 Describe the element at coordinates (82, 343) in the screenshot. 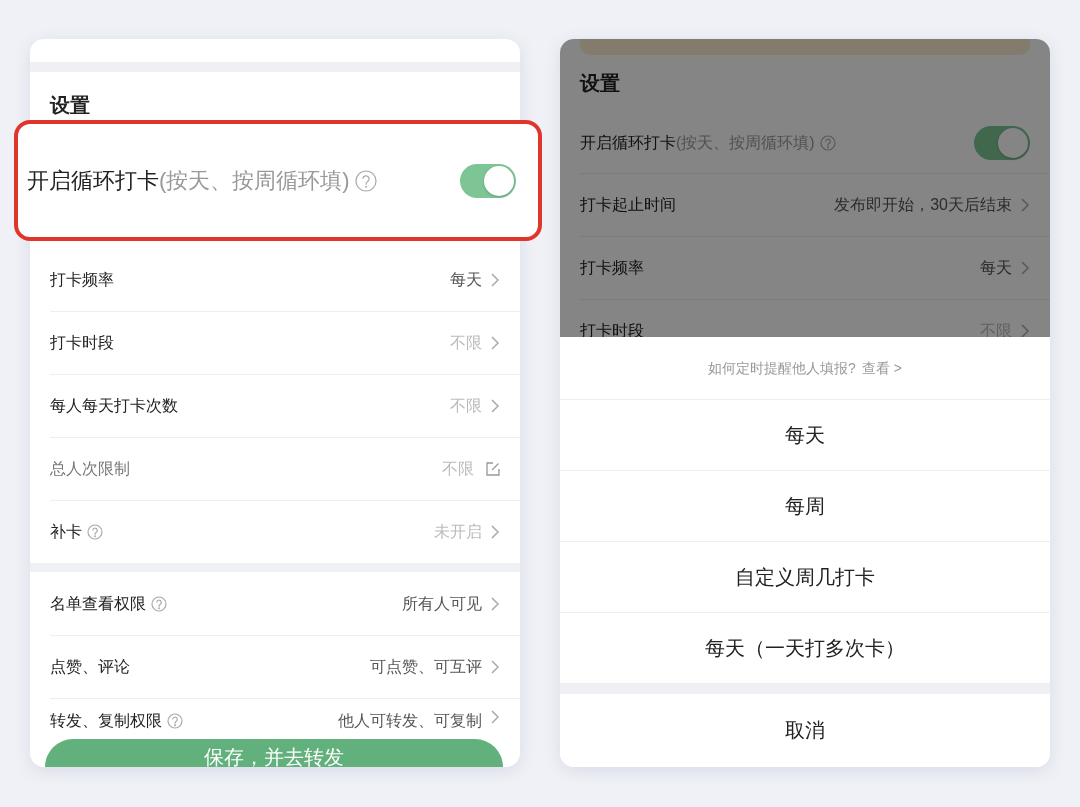

I see `setting-label: 打卡时段` at that location.